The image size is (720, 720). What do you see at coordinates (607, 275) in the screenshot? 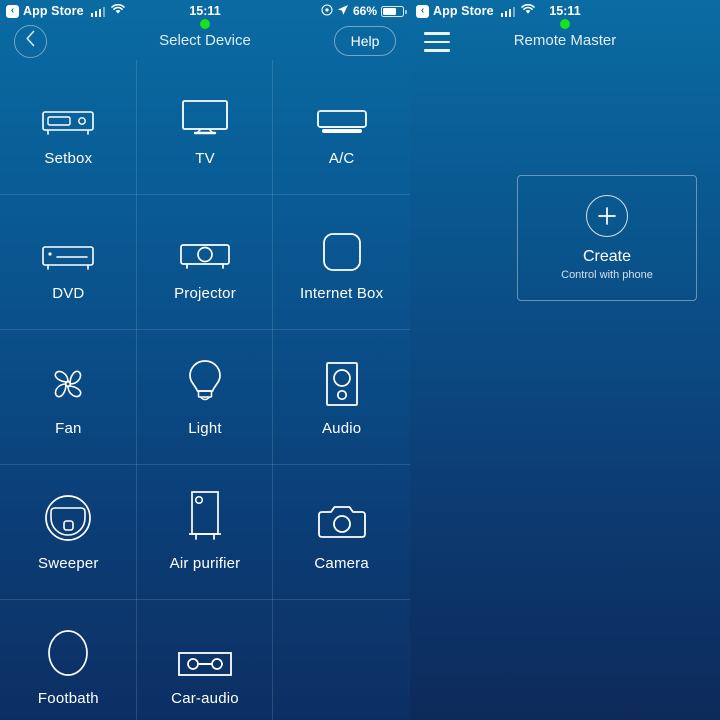
I see `create-card-subtitle: Control with phone` at bounding box center [607, 275].